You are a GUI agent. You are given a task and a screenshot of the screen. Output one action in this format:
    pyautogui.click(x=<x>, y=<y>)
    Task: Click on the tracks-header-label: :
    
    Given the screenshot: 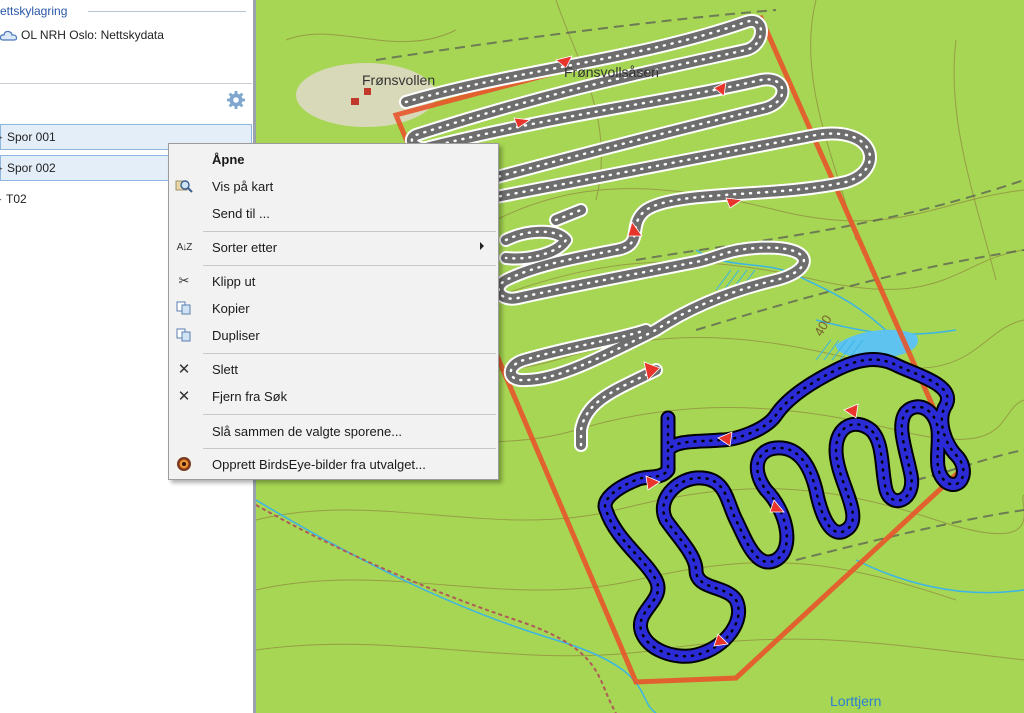 What is the action you would take?
    pyautogui.click(x=0, y=99)
    